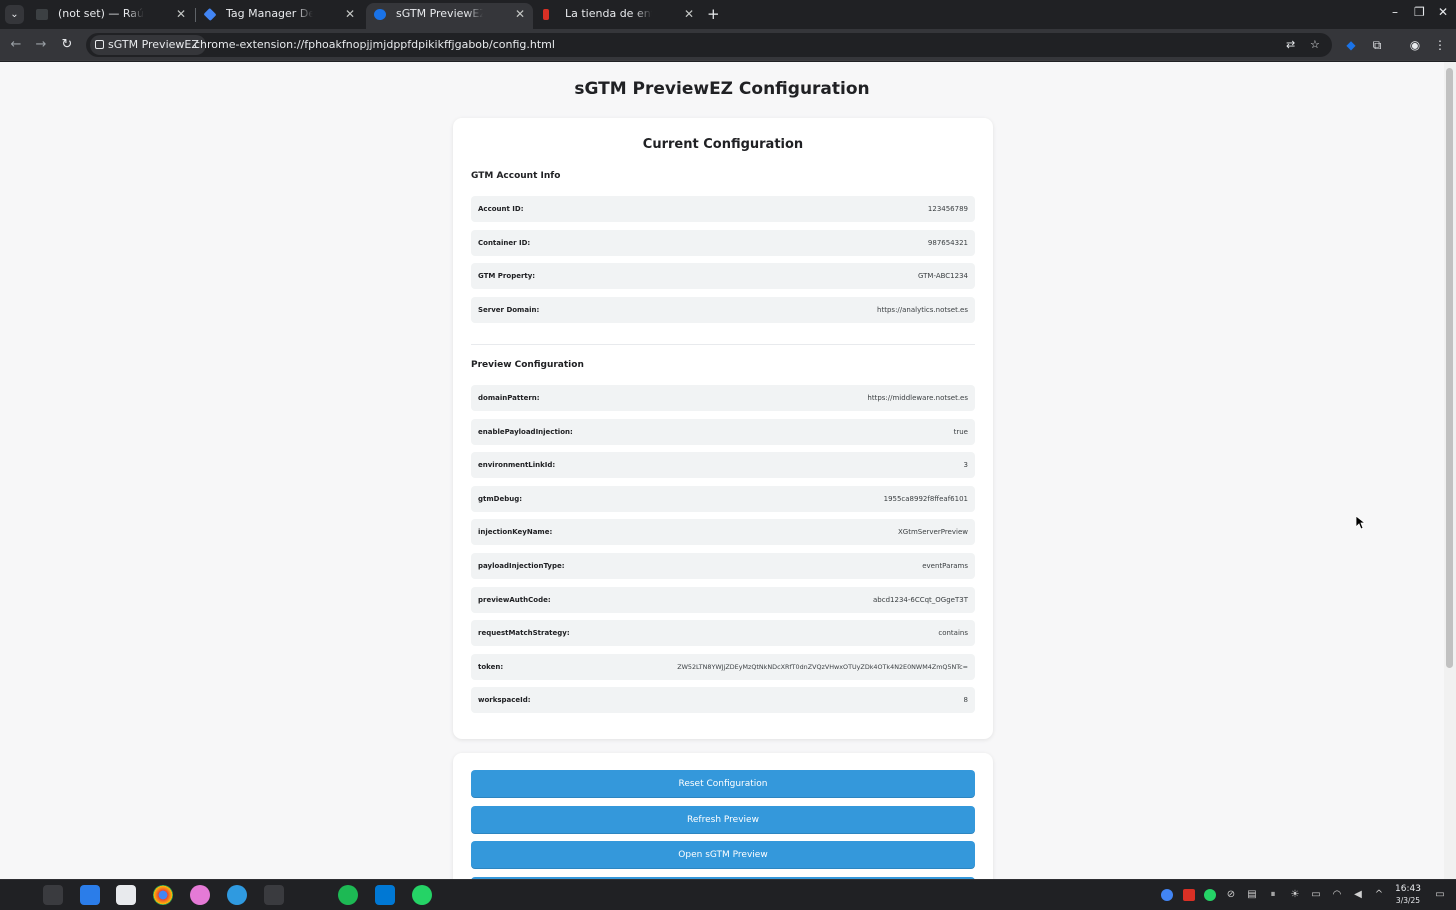 The image size is (1456, 910). What do you see at coordinates (942, 276) in the screenshot?
I see `config-value: GTM-ABC1234` at bounding box center [942, 276].